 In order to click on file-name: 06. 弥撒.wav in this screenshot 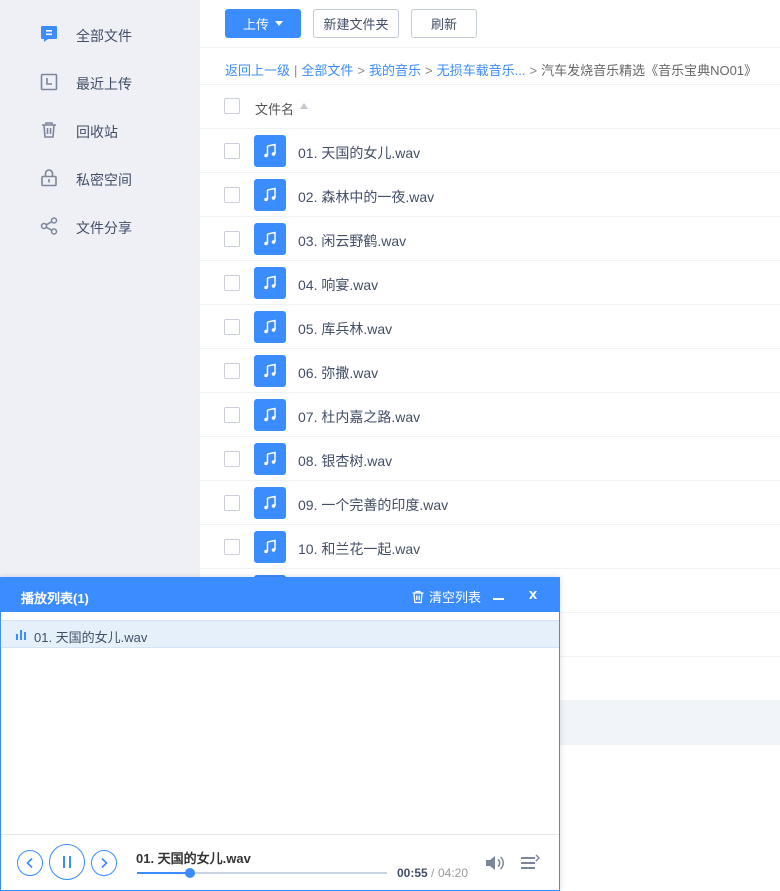, I will do `click(338, 373)`.